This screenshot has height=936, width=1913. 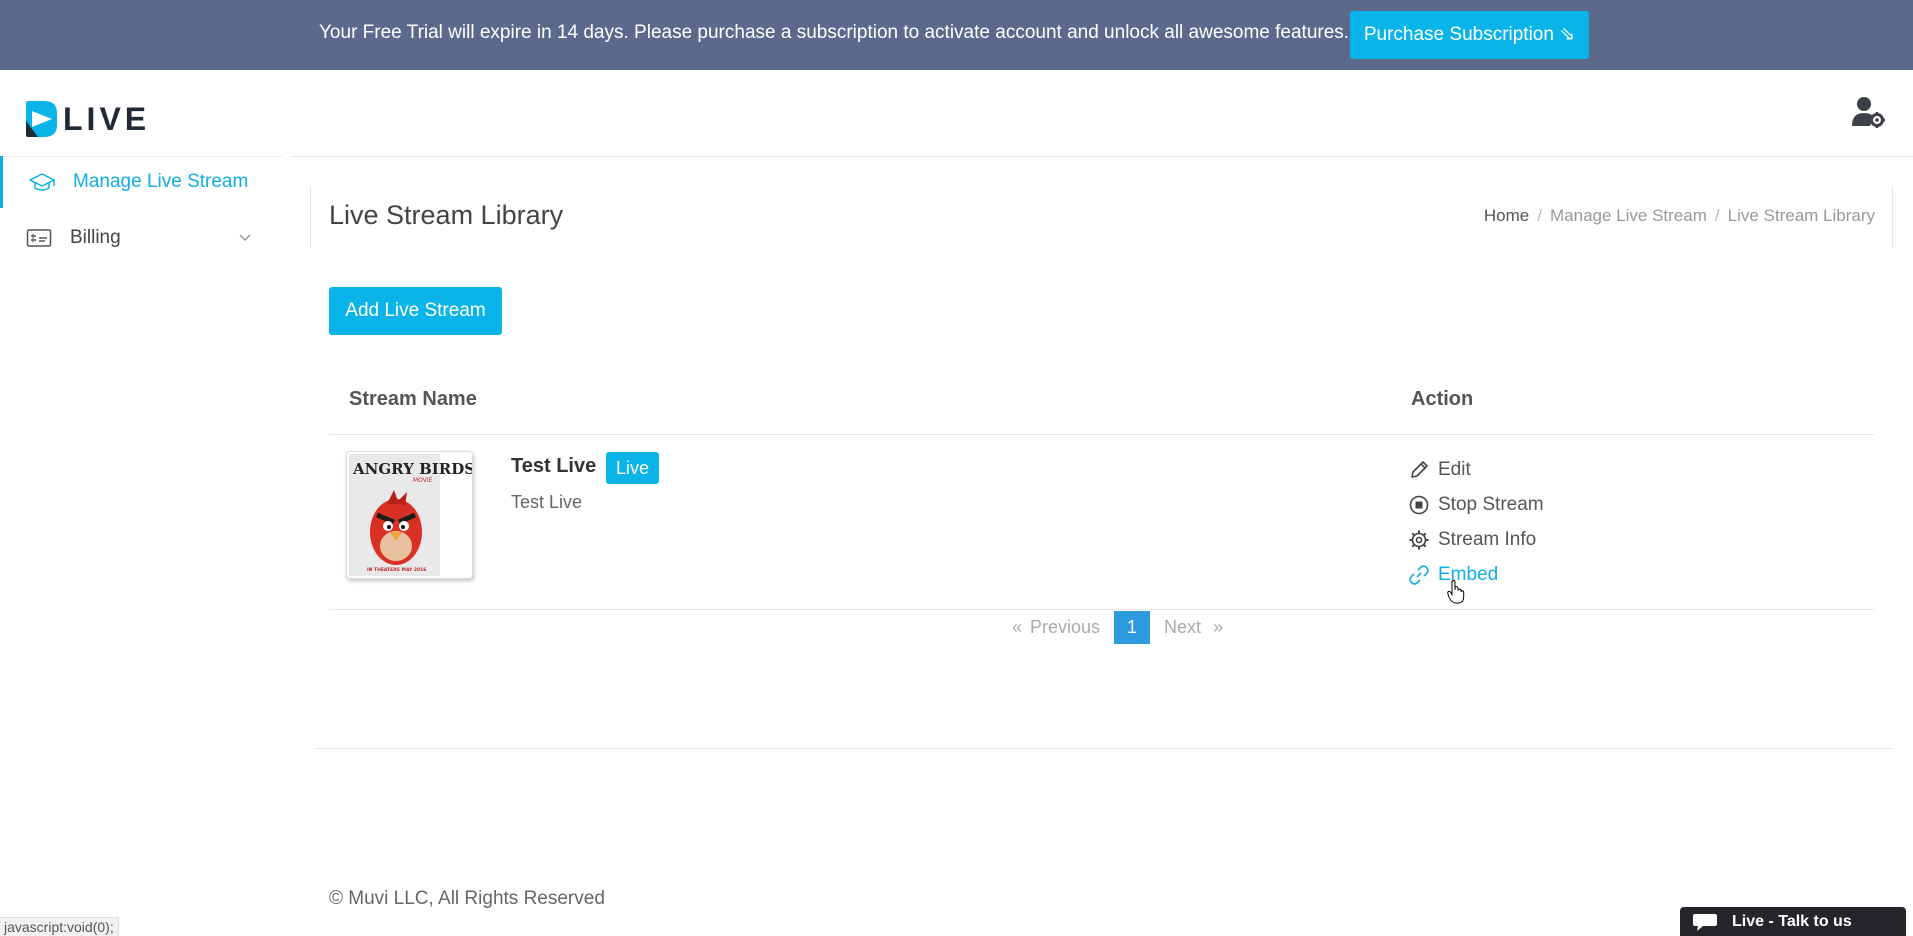 What do you see at coordinates (59, 926) in the screenshot?
I see `status-bar-url: javascript:void(0);` at bounding box center [59, 926].